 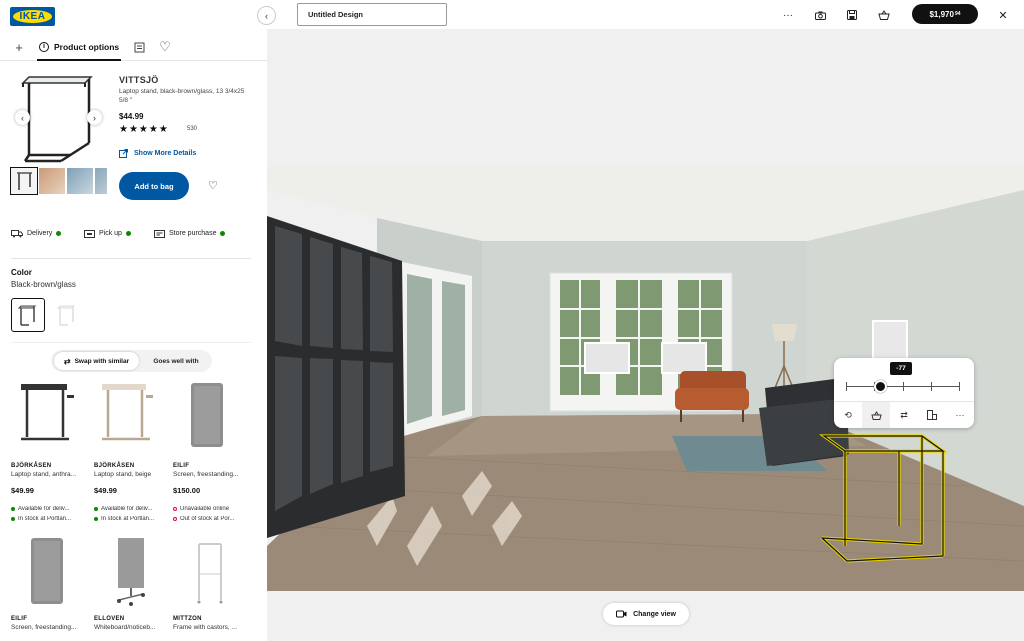 I want to click on truck-icon, so click(x=17, y=234).